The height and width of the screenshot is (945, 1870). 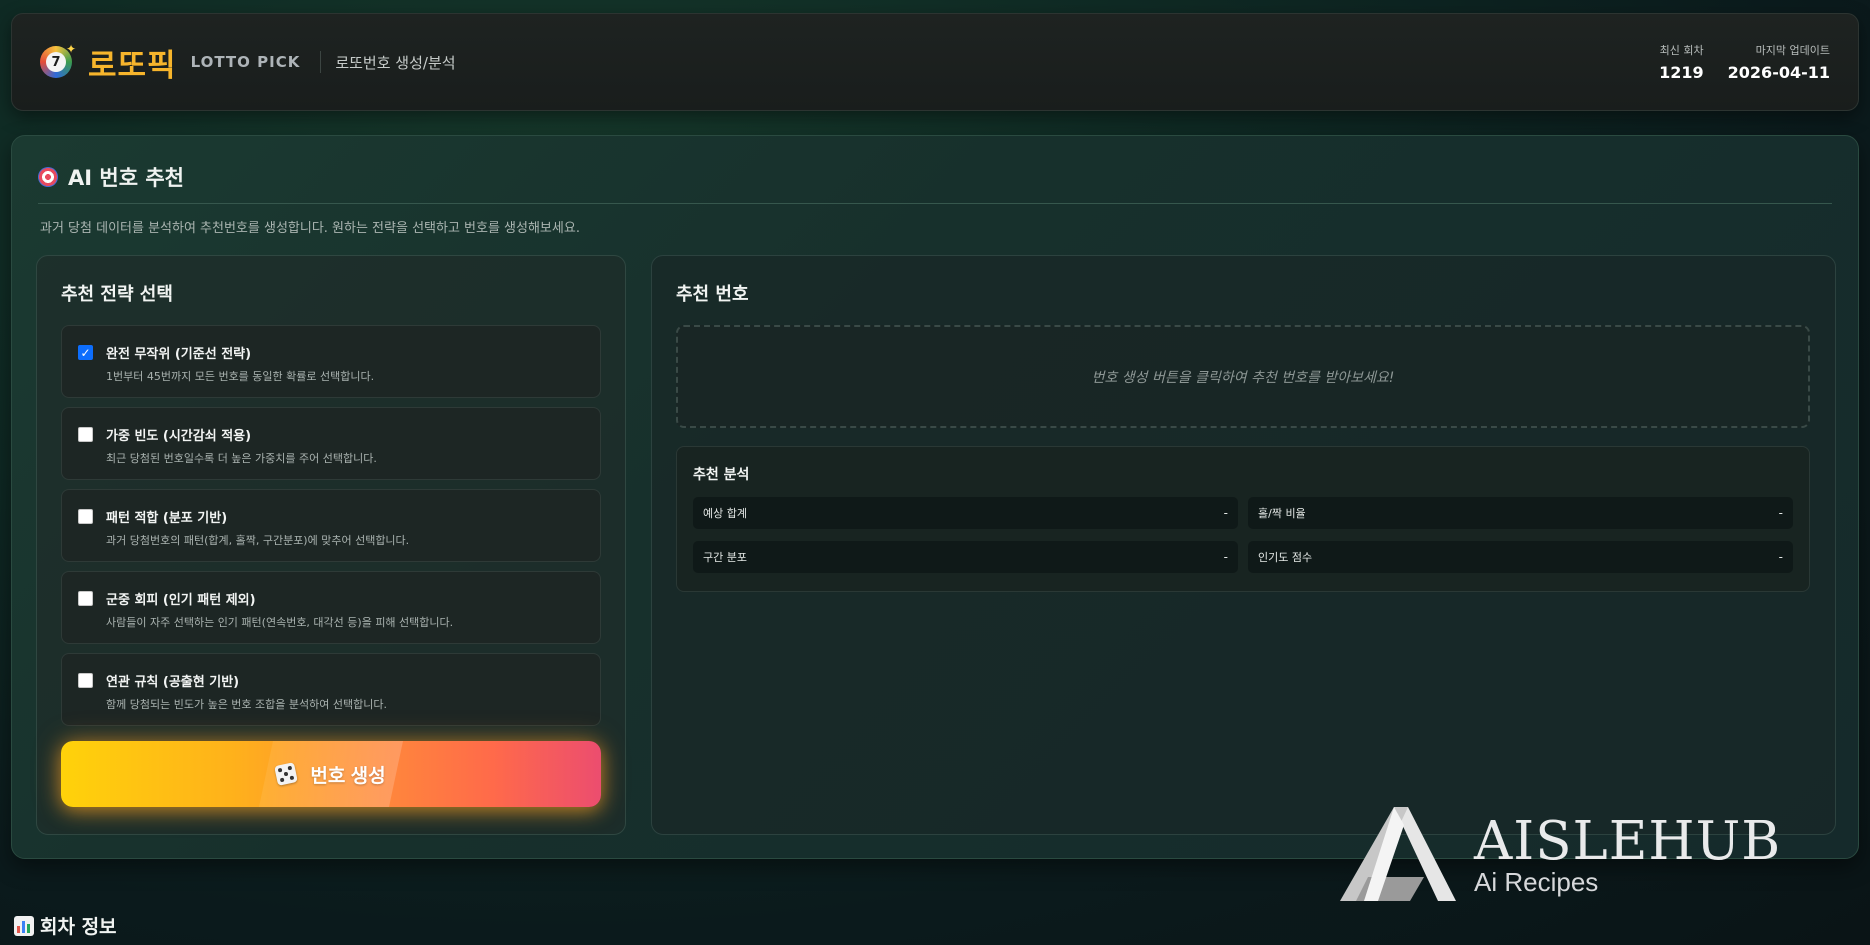 I want to click on brand-name-english: LOTTO PICK, so click(x=245, y=62).